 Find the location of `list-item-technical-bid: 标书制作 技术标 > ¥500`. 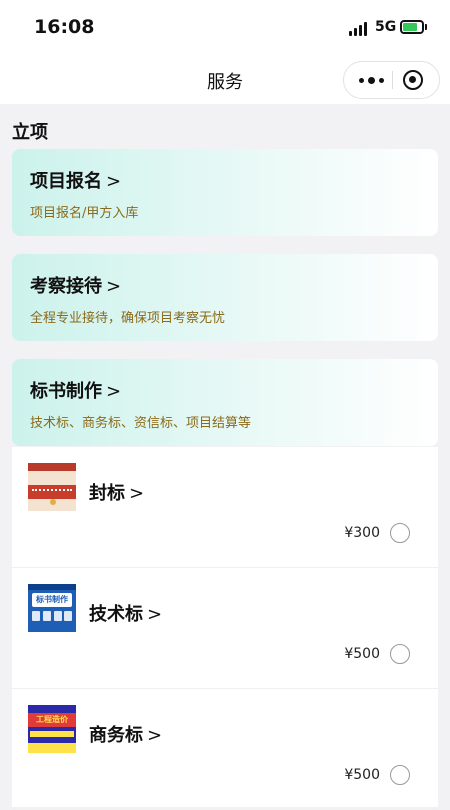

list-item-technical-bid: 标书制作 技术标 > ¥500 is located at coordinates (225, 628).